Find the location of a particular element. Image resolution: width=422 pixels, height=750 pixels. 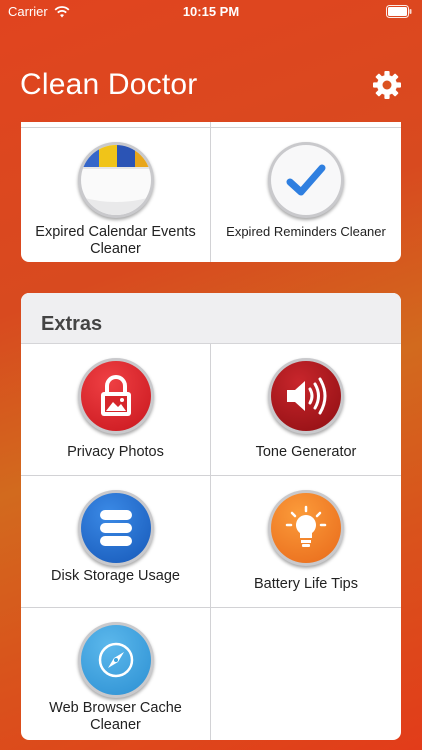

web-cache-label: Web Browser Cache Cleaner is located at coordinates (115, 716).